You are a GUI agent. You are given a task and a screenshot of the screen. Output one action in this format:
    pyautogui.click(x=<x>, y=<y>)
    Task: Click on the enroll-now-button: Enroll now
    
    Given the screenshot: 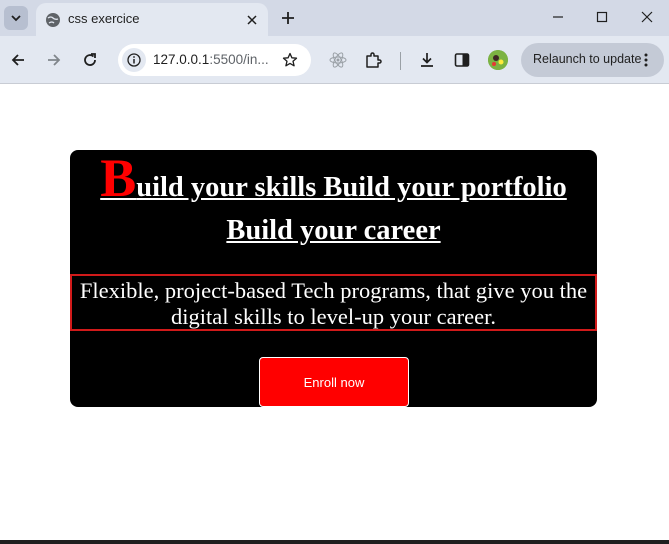 What is the action you would take?
    pyautogui.click(x=334, y=382)
    